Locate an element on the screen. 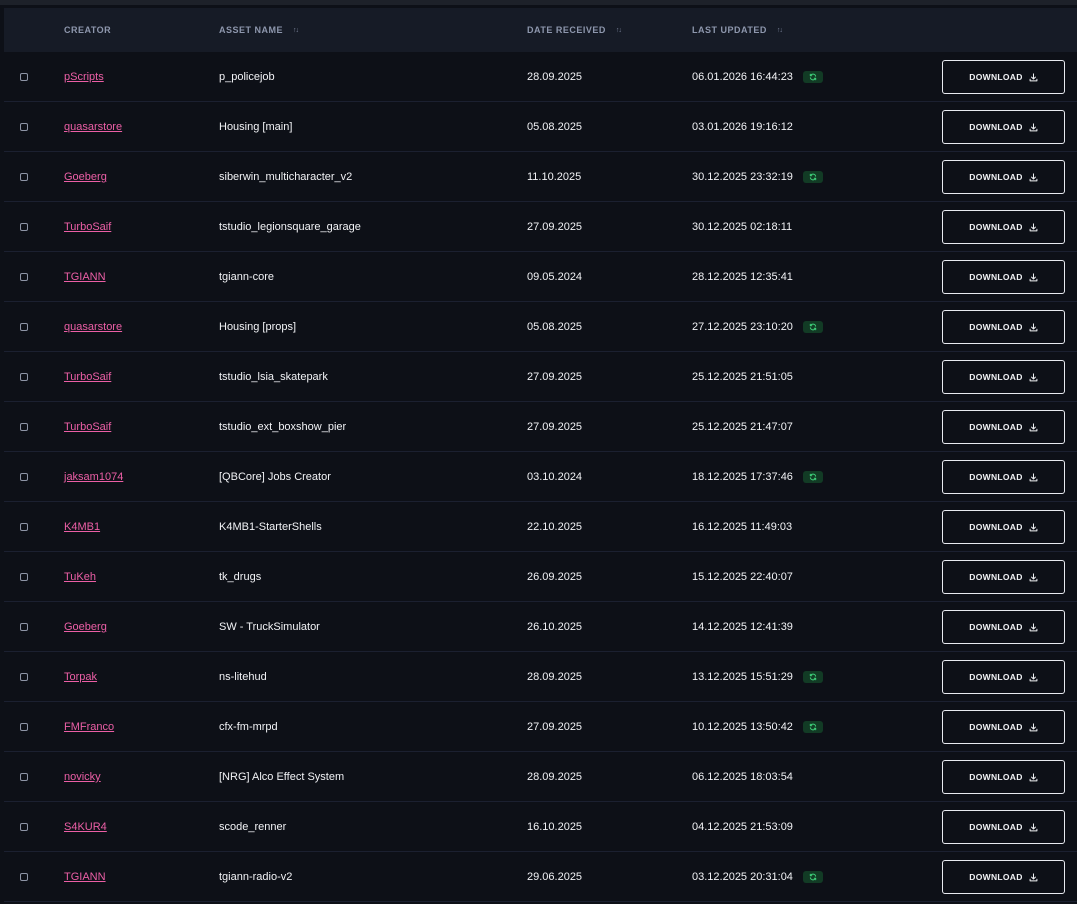 Image resolution: width=1077 pixels, height=904 pixels. last-updated: 10.12.2025 13:50:42 is located at coordinates (742, 727).